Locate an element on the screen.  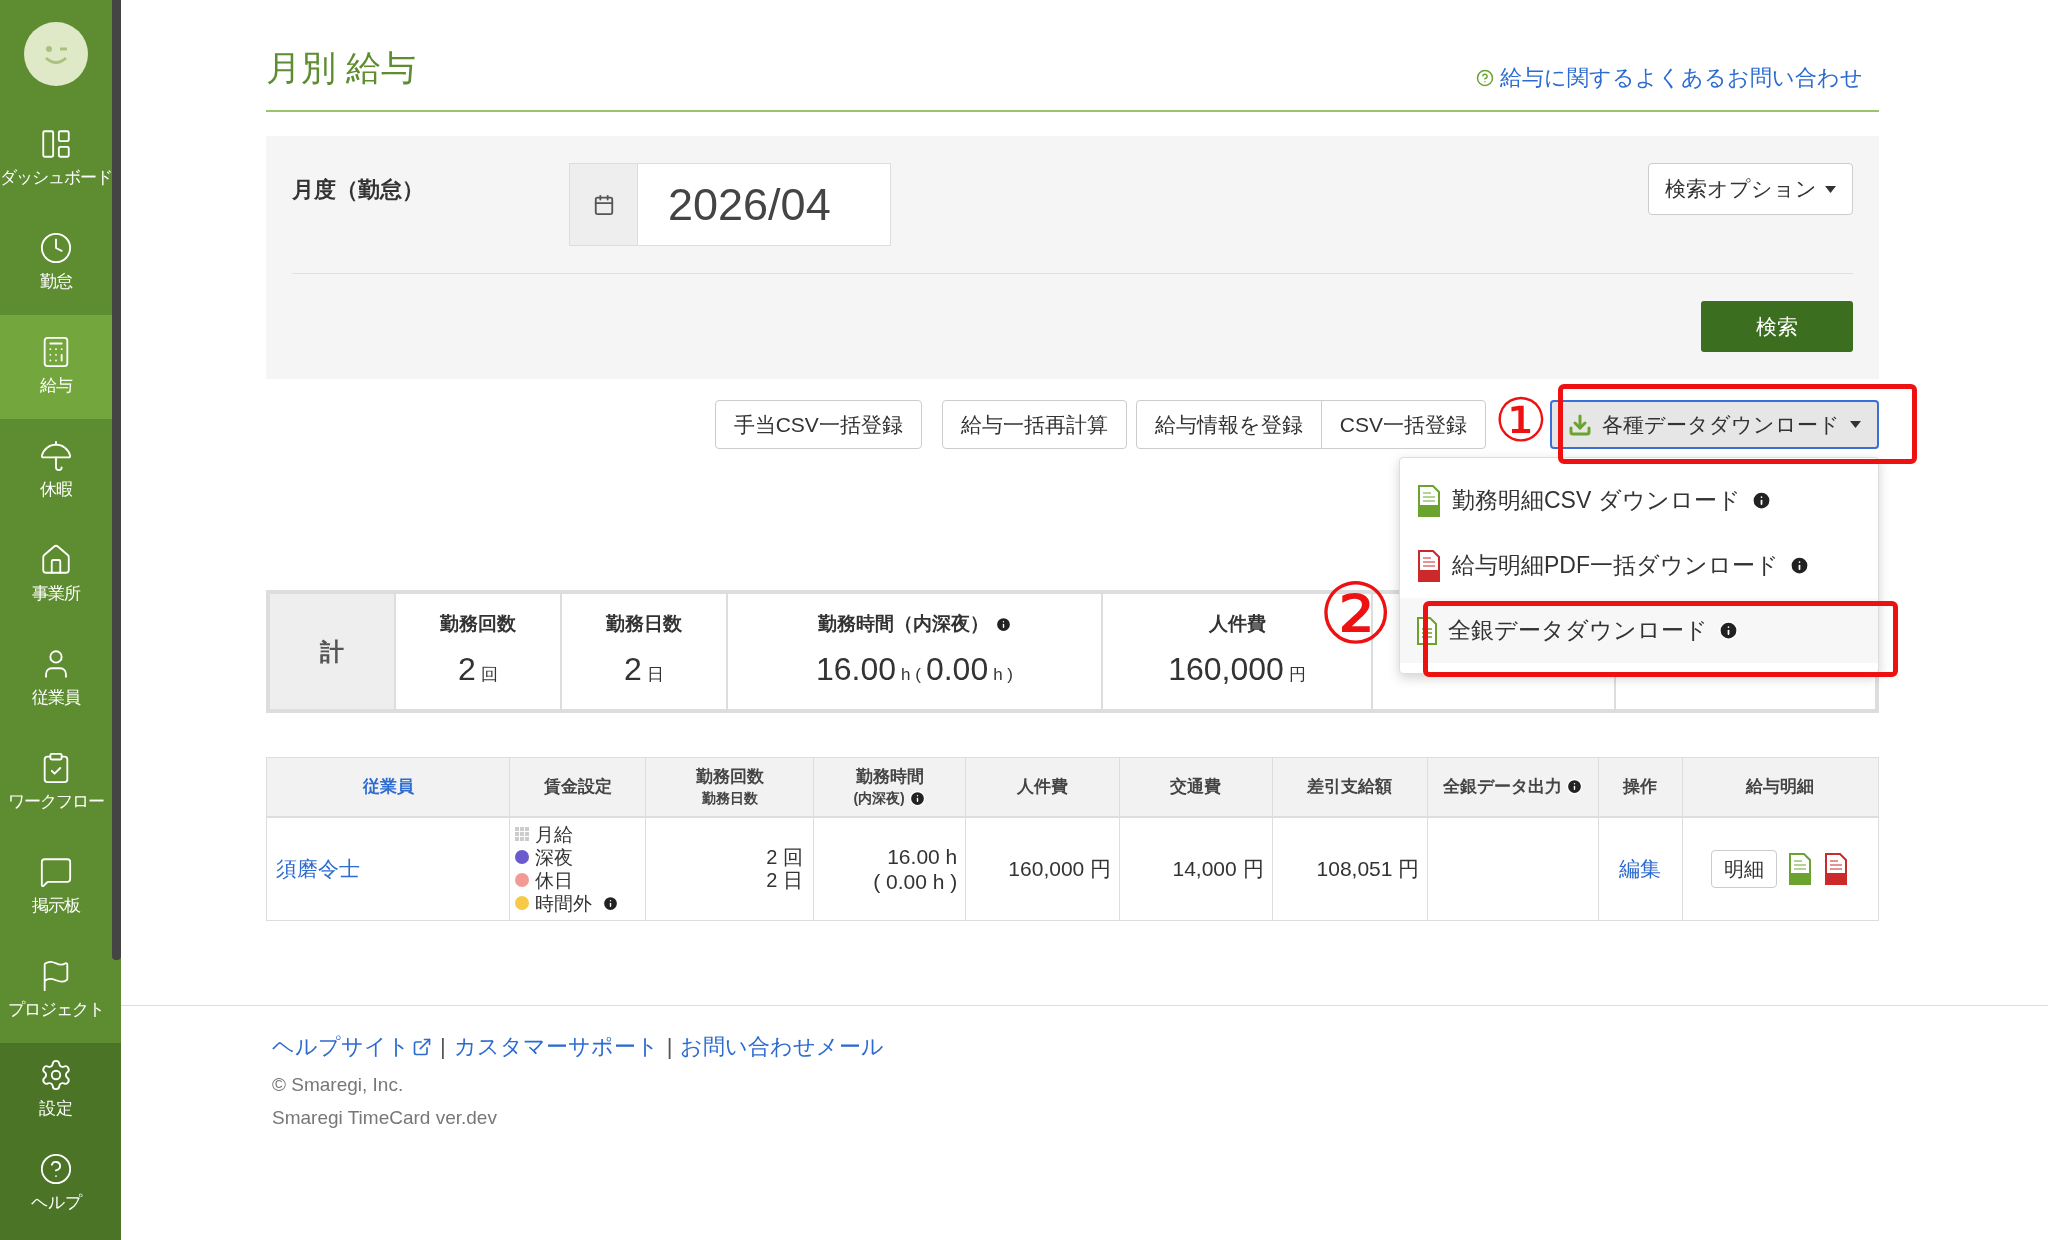
column-header: 全銀データ出力 is located at coordinates (1513, 787).